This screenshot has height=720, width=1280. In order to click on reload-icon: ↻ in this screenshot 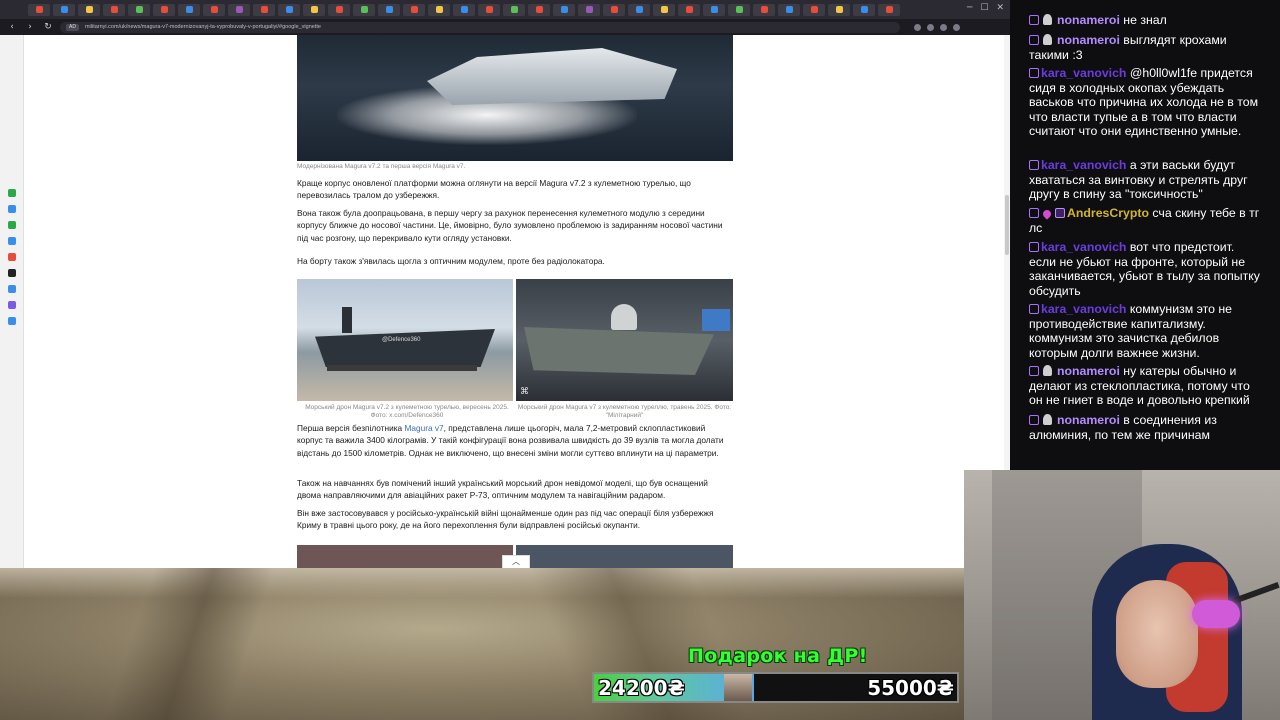, I will do `click(48, 27)`.